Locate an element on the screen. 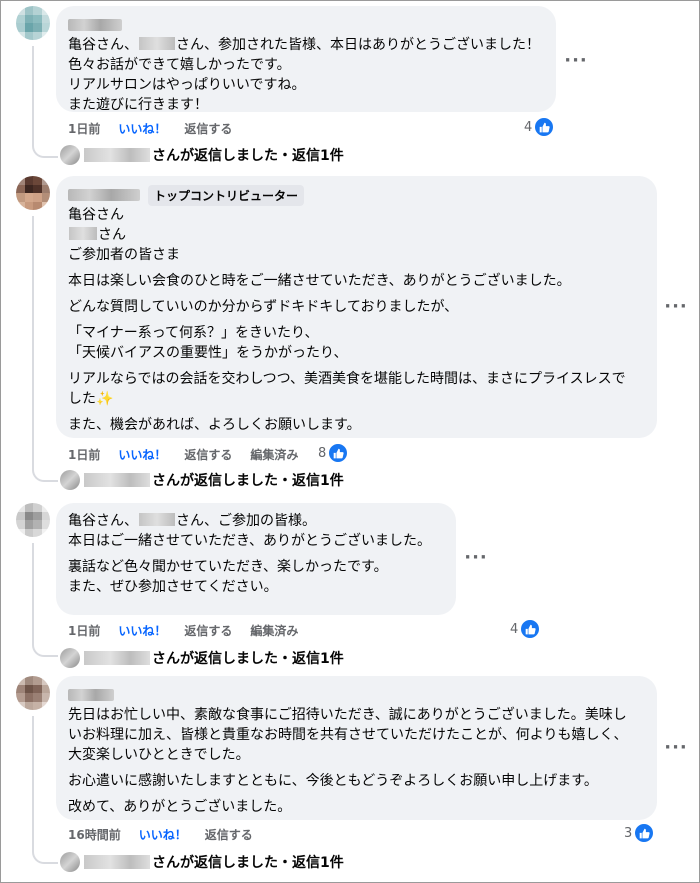 This screenshot has height=883, width=700. timestamp: 16時間前 is located at coordinates (94, 834).